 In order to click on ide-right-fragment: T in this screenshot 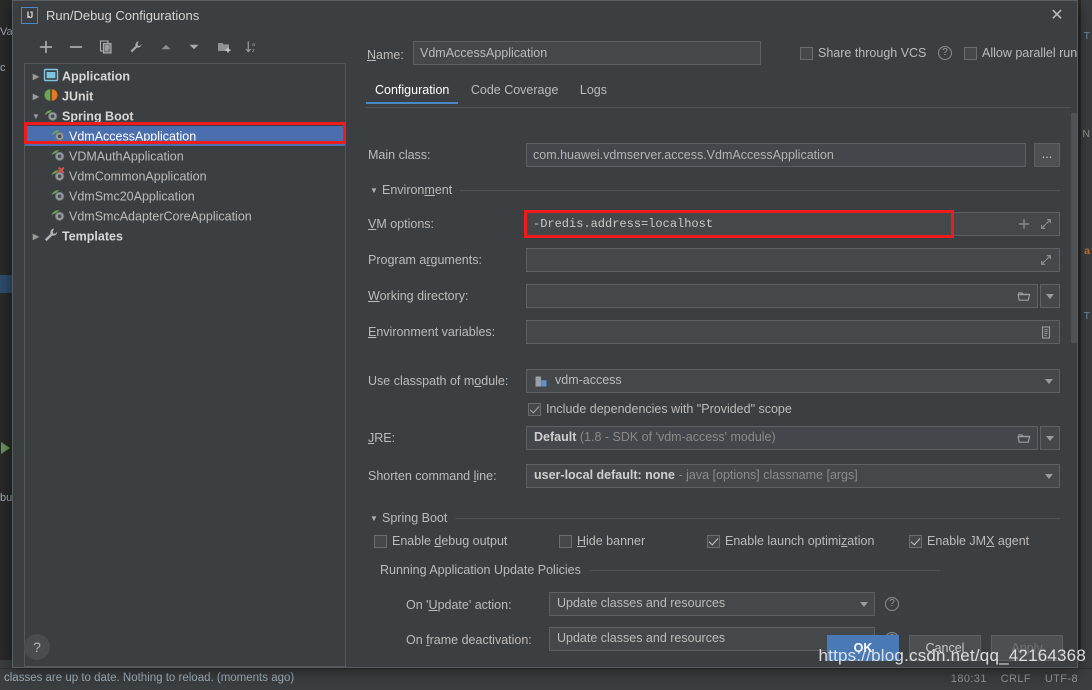, I will do `click(1086, 316)`.